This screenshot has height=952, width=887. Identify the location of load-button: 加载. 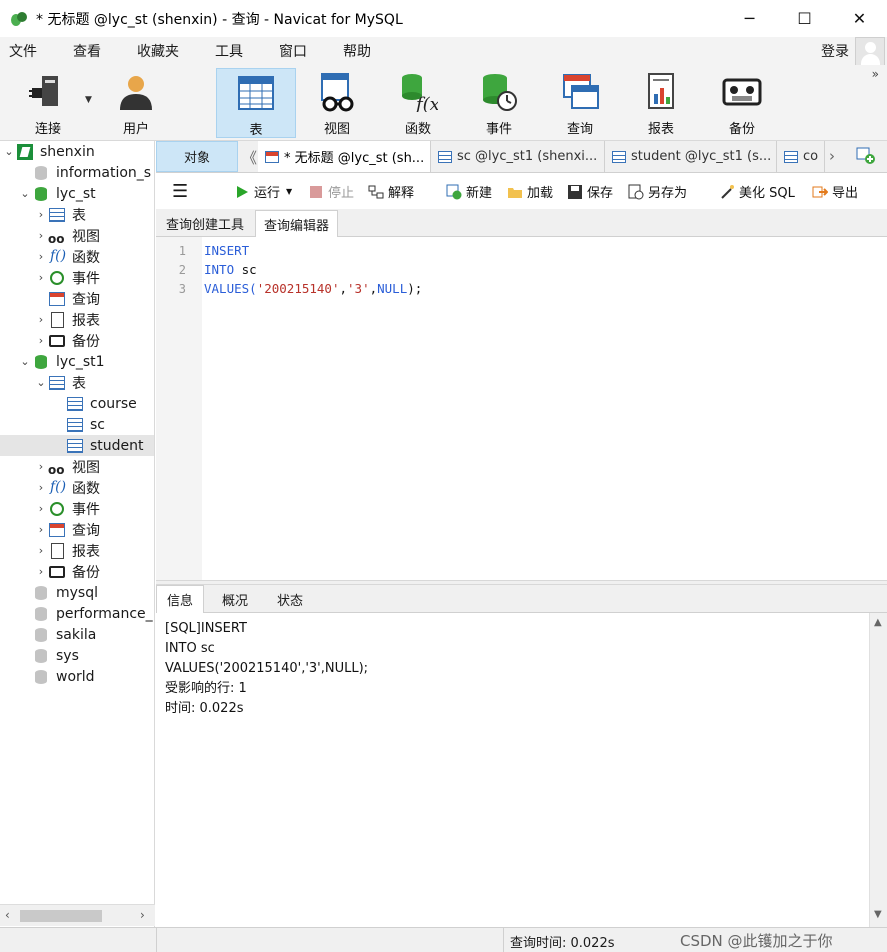
(530, 191).